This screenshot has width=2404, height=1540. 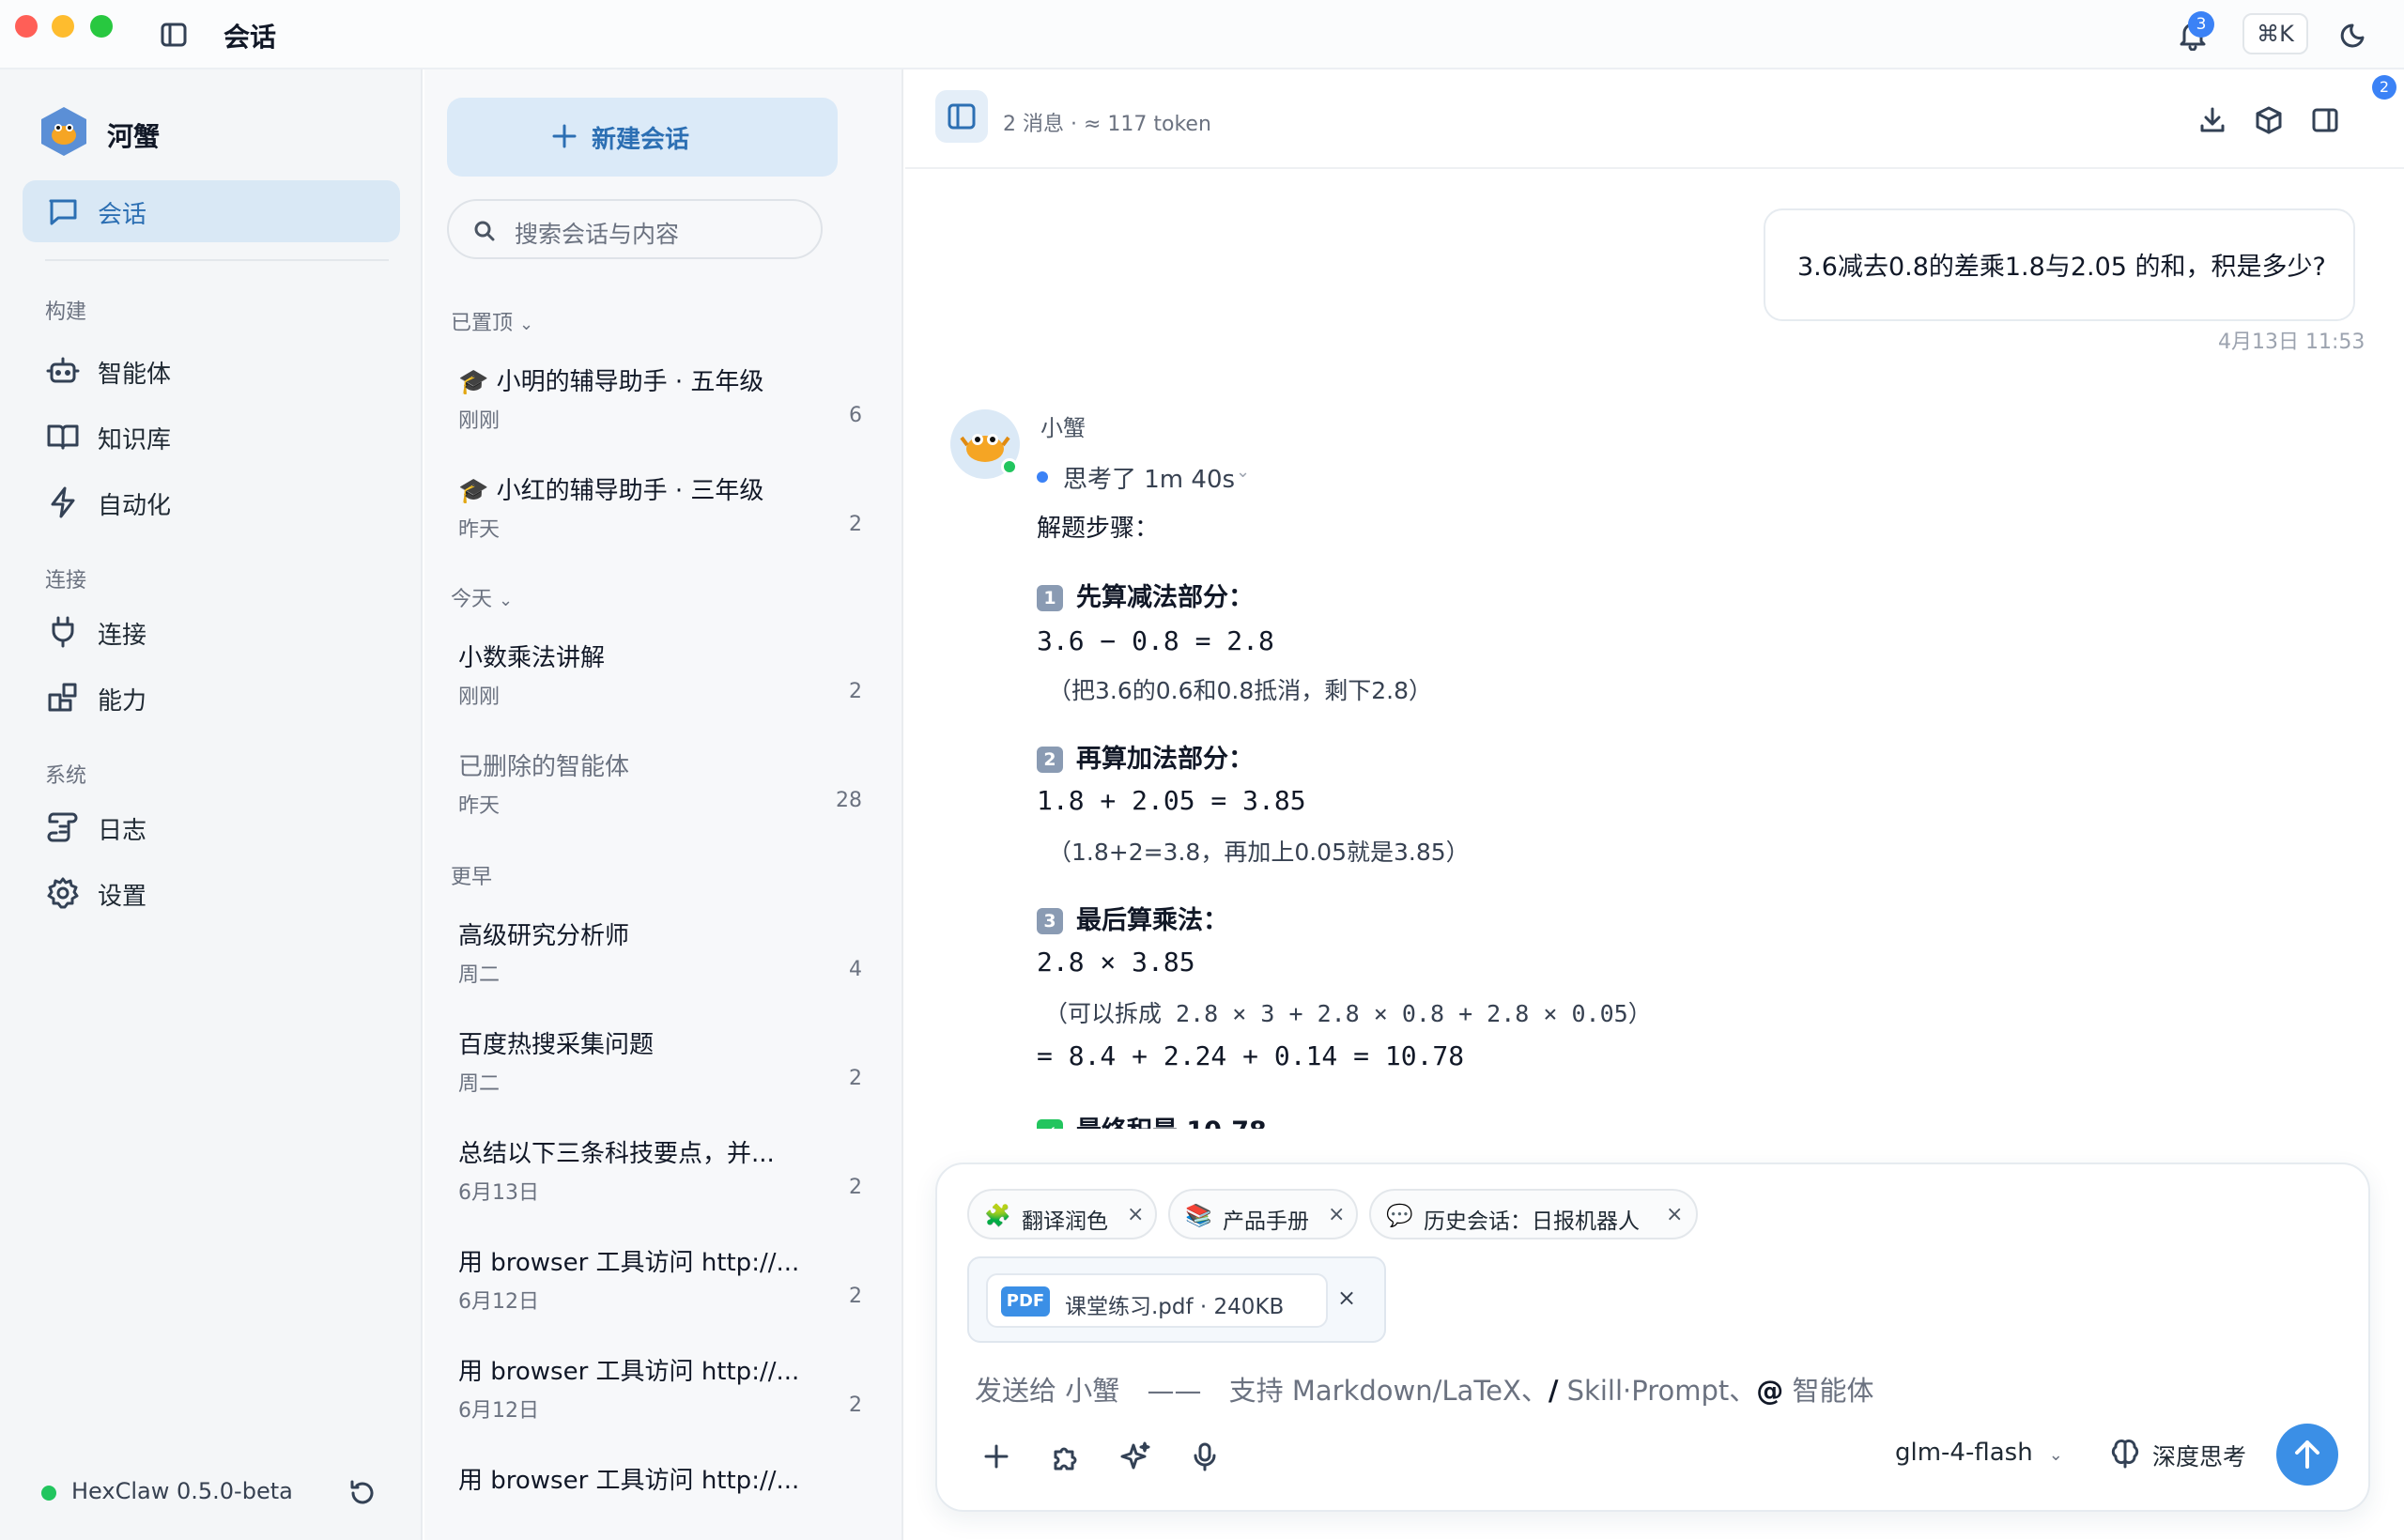 I want to click on group-header-pinned: 已置顶 ⌄, so click(x=492, y=321).